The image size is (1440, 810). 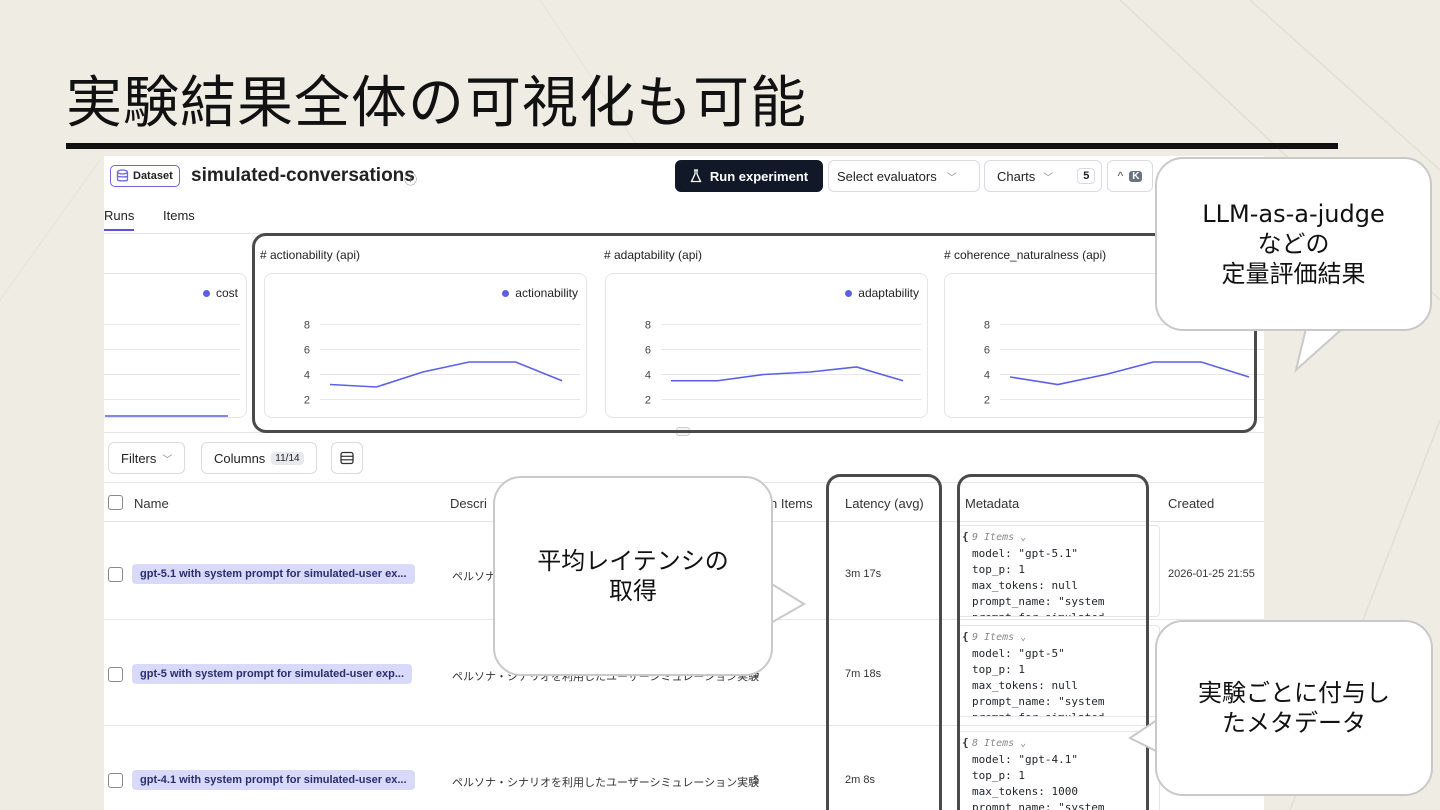 I want to click on callout-metadata: 実験ごとに付与し たメタデータ, so click(x=1294, y=708).